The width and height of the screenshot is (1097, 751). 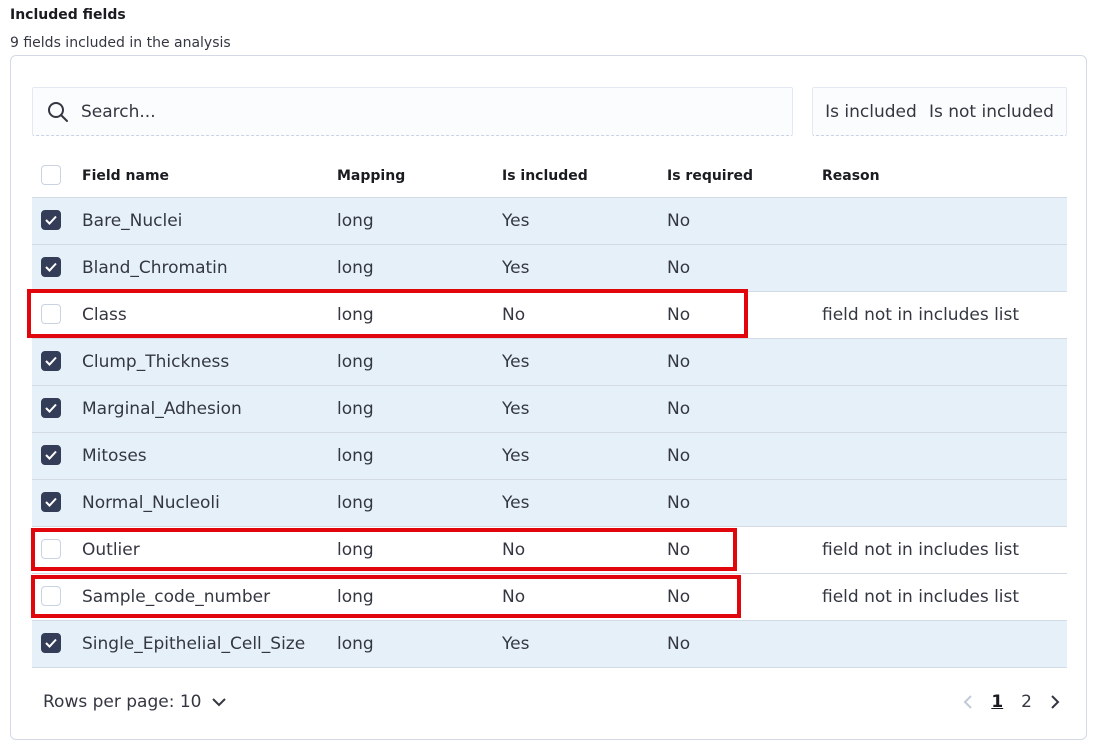 What do you see at coordinates (549, 503) in the screenshot?
I see `table-row: Normal_Nucleoli long Yes No` at bounding box center [549, 503].